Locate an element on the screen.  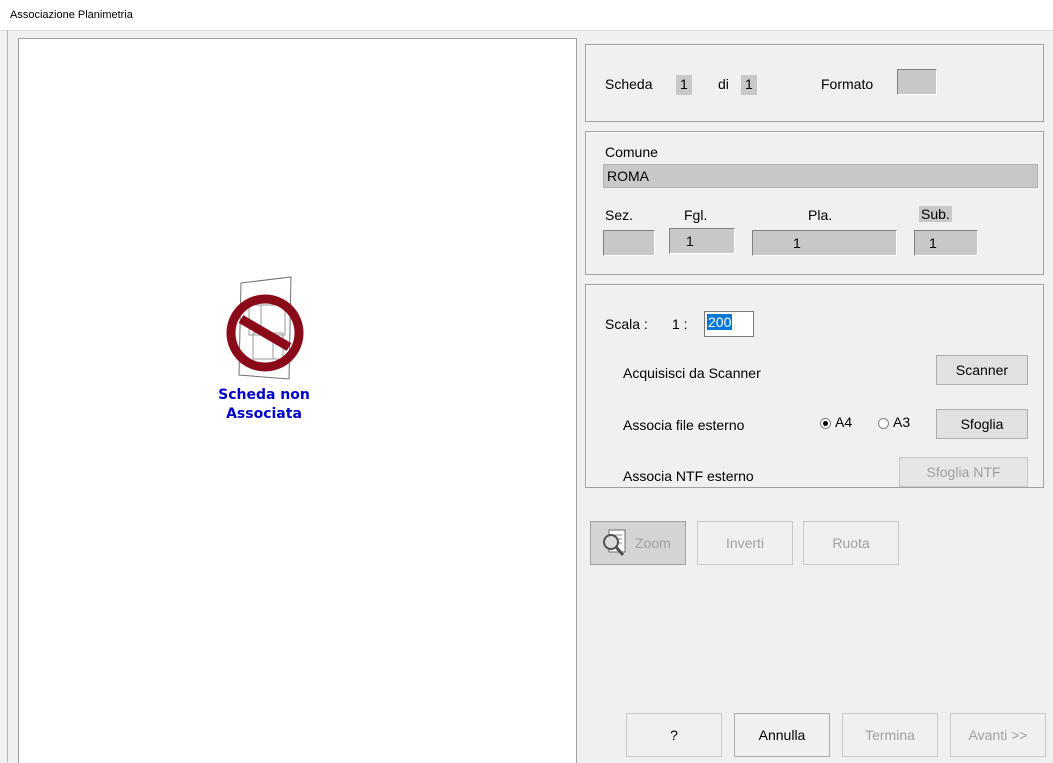
zoom-icon is located at coordinates (614, 542).